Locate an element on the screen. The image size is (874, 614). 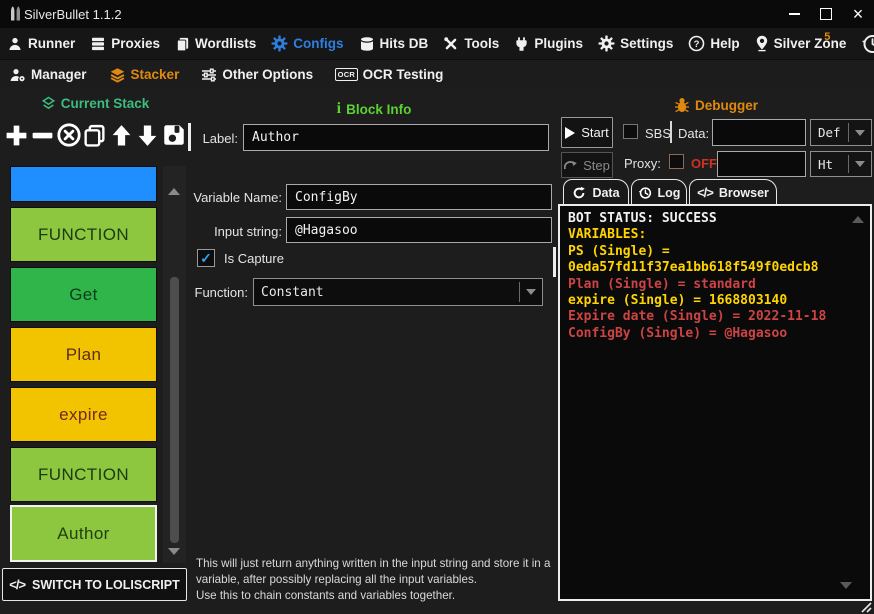
manager-icon is located at coordinates (17, 75).